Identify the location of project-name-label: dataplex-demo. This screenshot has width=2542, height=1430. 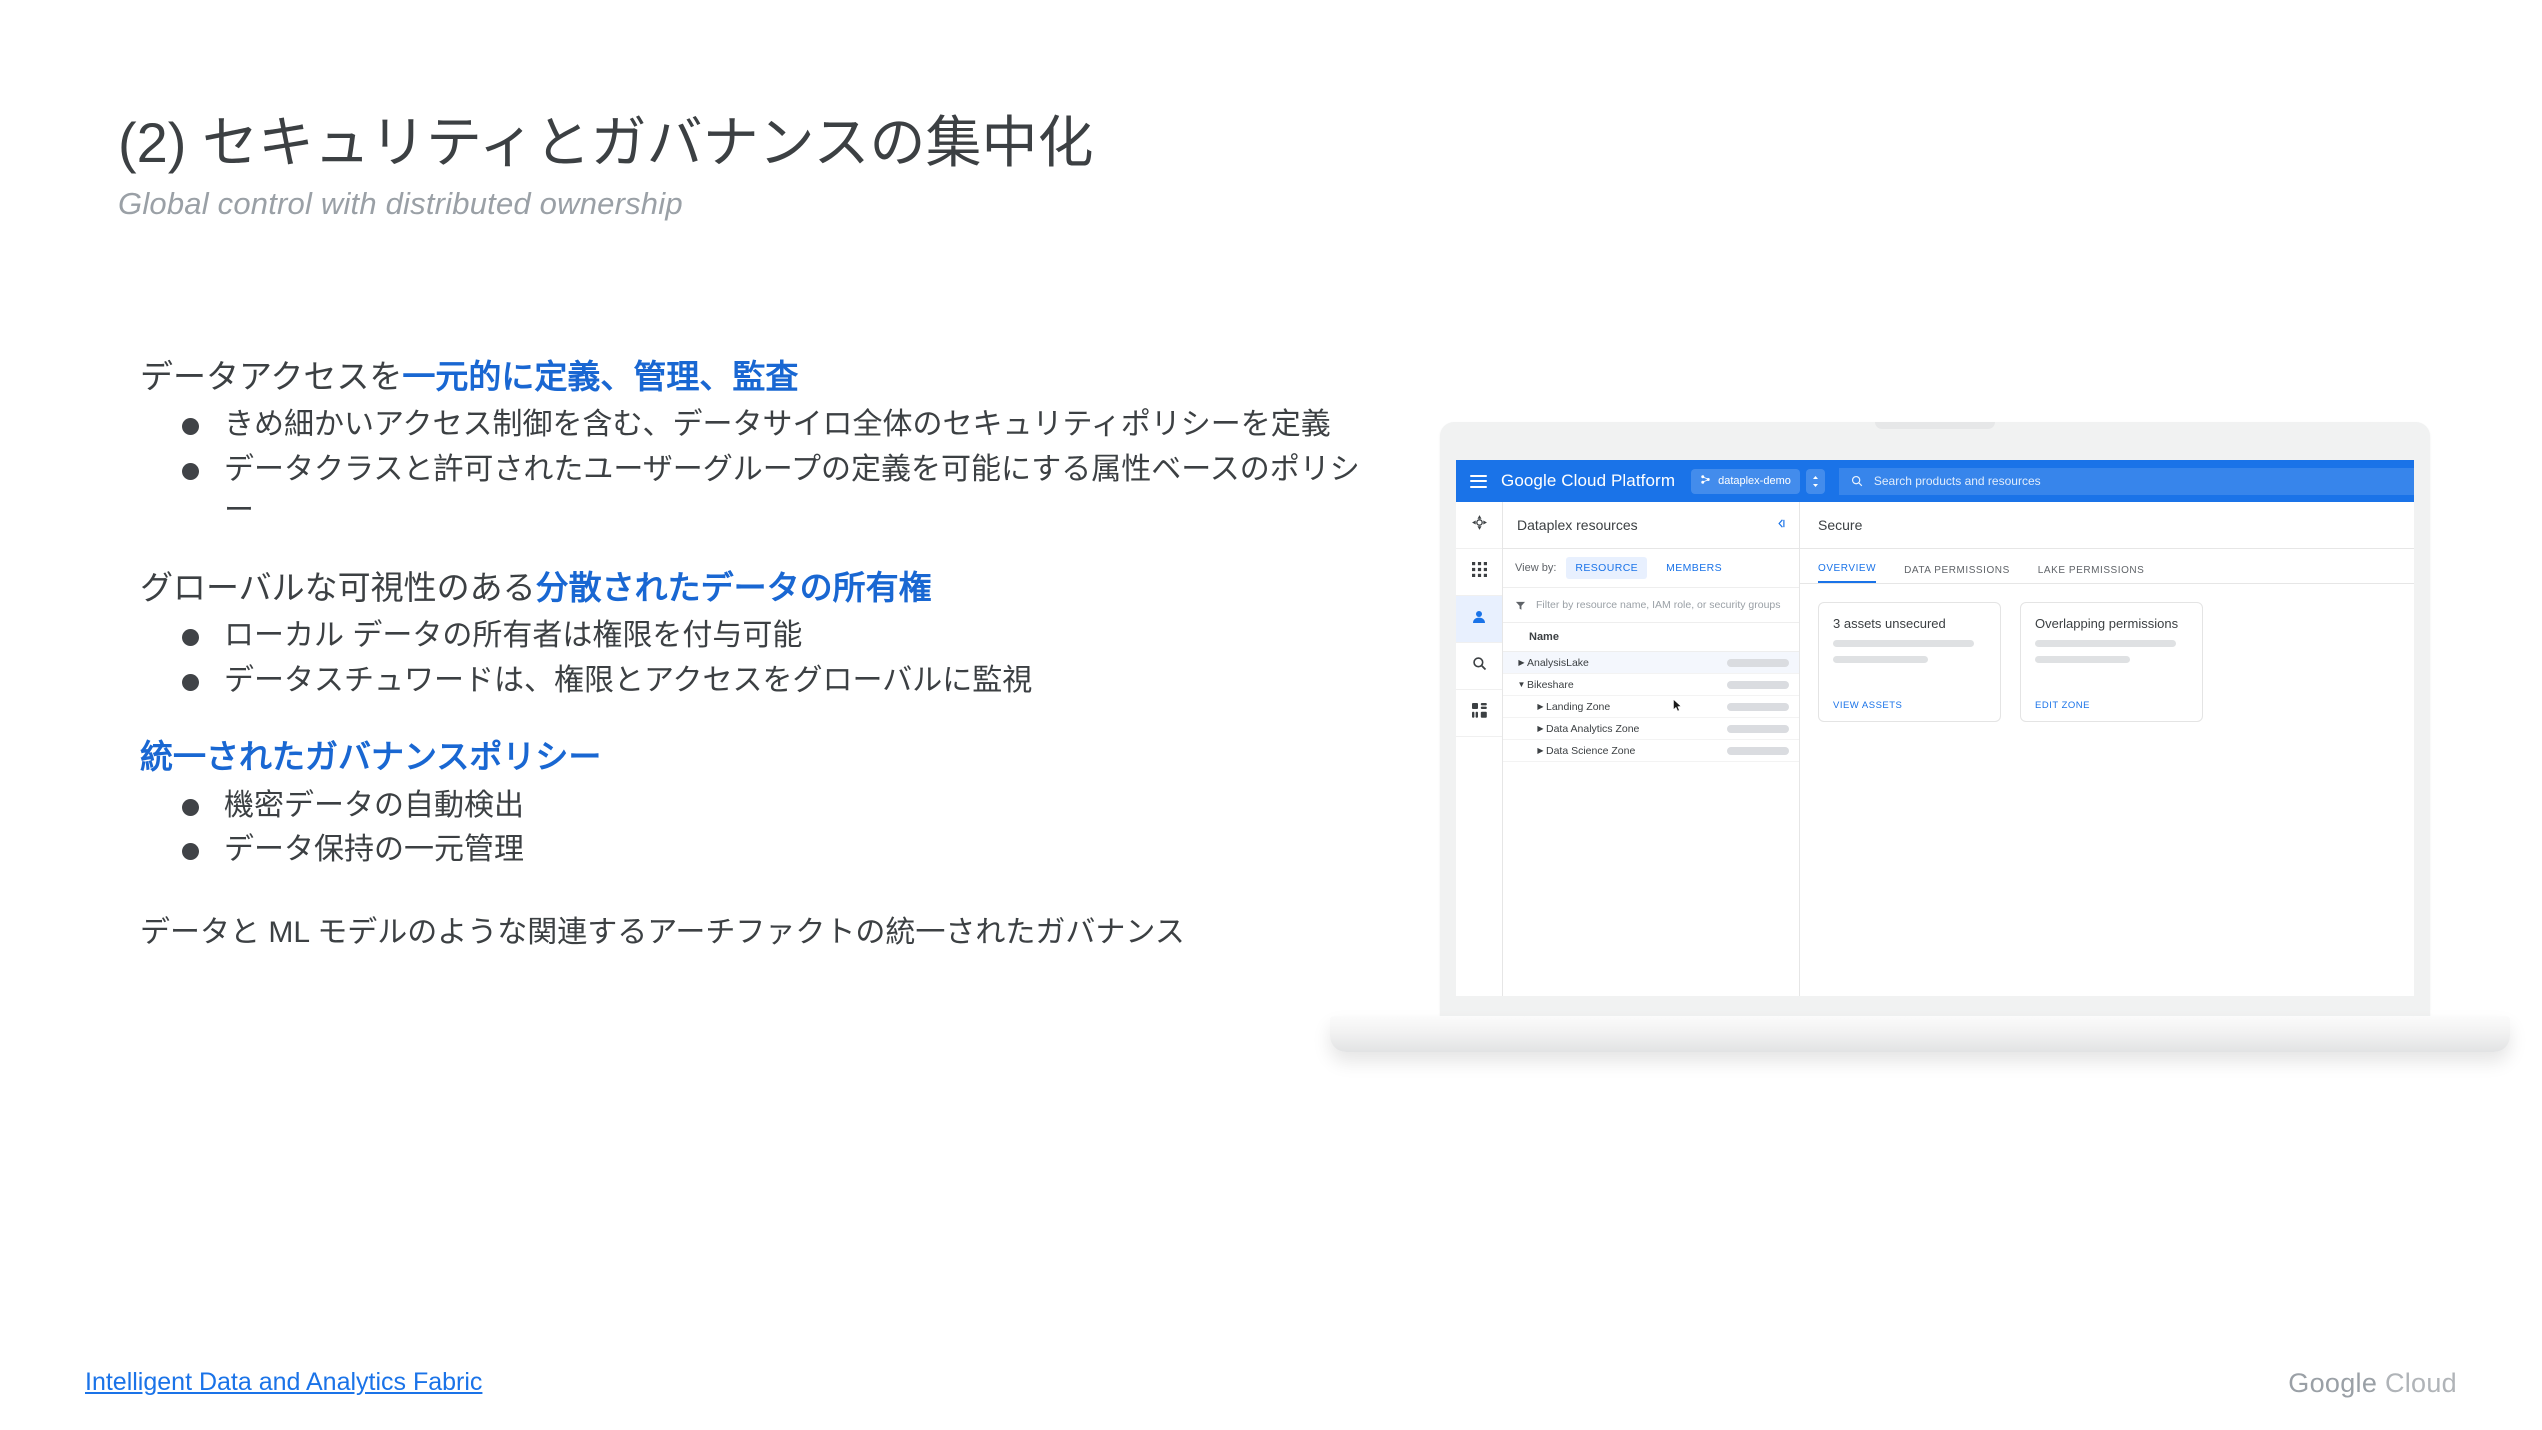
(1754, 481).